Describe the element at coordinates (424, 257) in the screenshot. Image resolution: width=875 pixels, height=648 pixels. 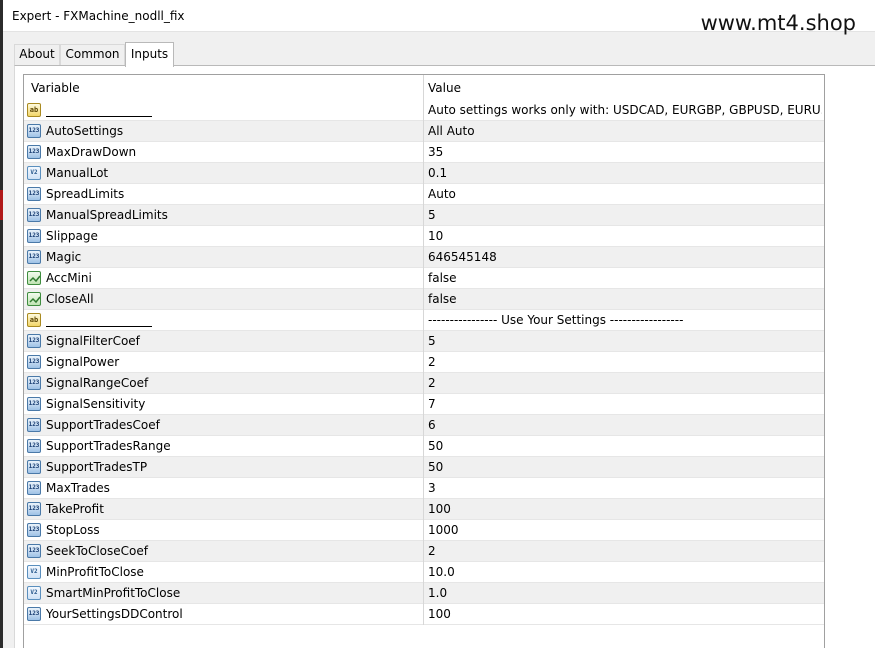
I see `table-row: 123 Magic 646545148` at that location.